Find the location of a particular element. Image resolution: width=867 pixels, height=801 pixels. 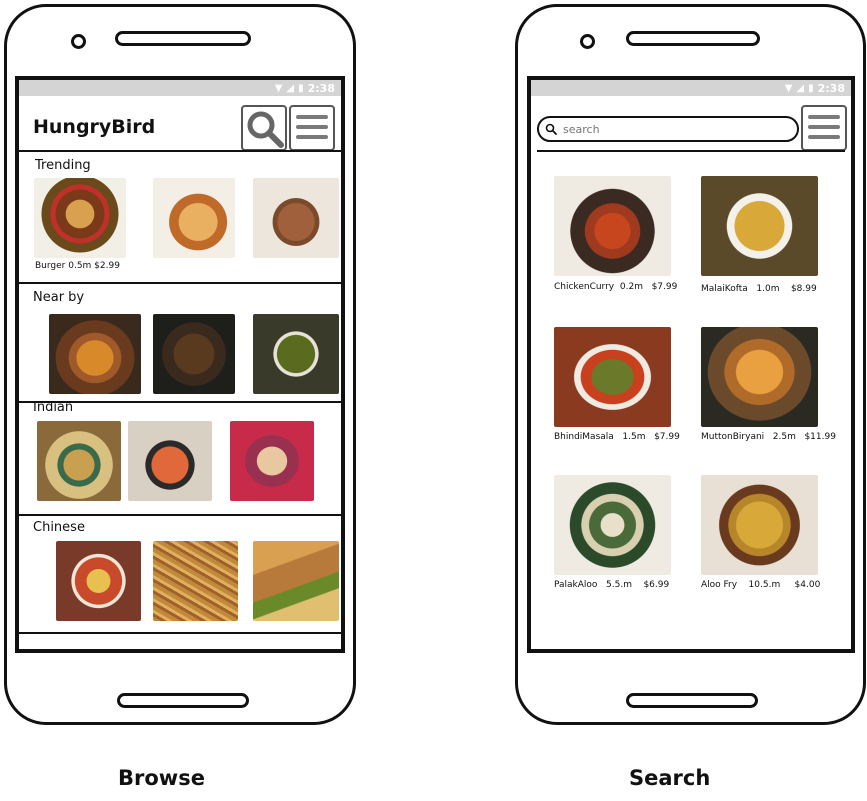

app-title: HungryBird is located at coordinates (94, 127).